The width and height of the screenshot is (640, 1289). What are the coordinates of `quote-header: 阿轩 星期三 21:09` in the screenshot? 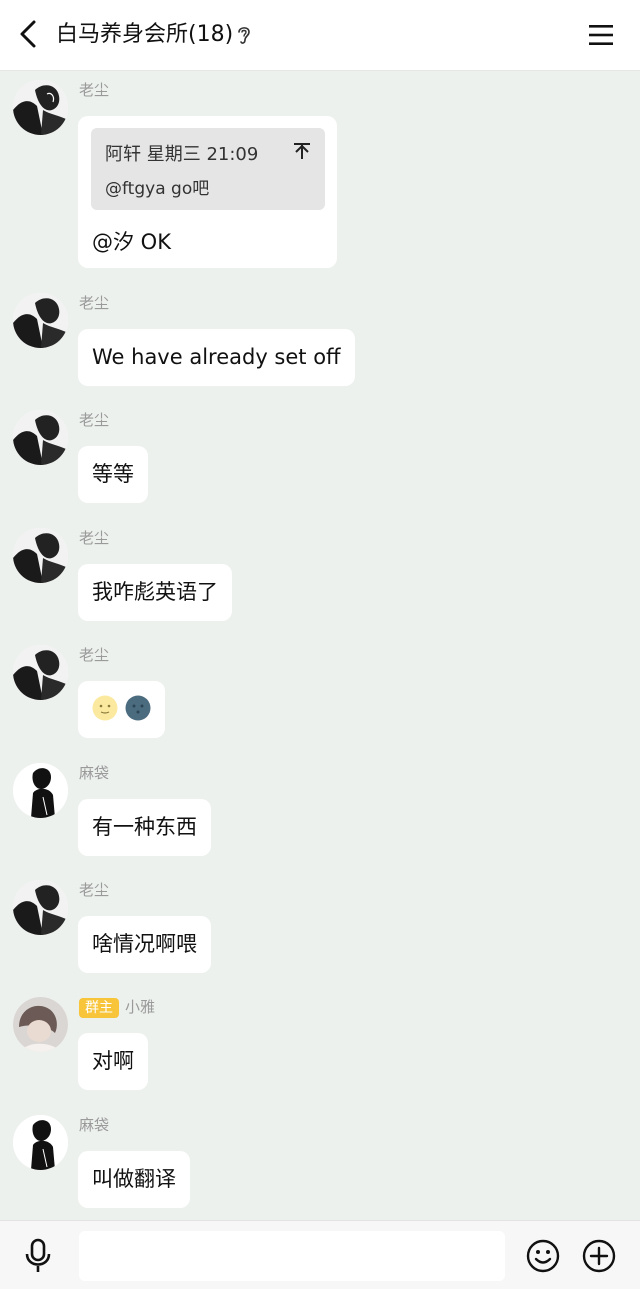 It's located at (182, 154).